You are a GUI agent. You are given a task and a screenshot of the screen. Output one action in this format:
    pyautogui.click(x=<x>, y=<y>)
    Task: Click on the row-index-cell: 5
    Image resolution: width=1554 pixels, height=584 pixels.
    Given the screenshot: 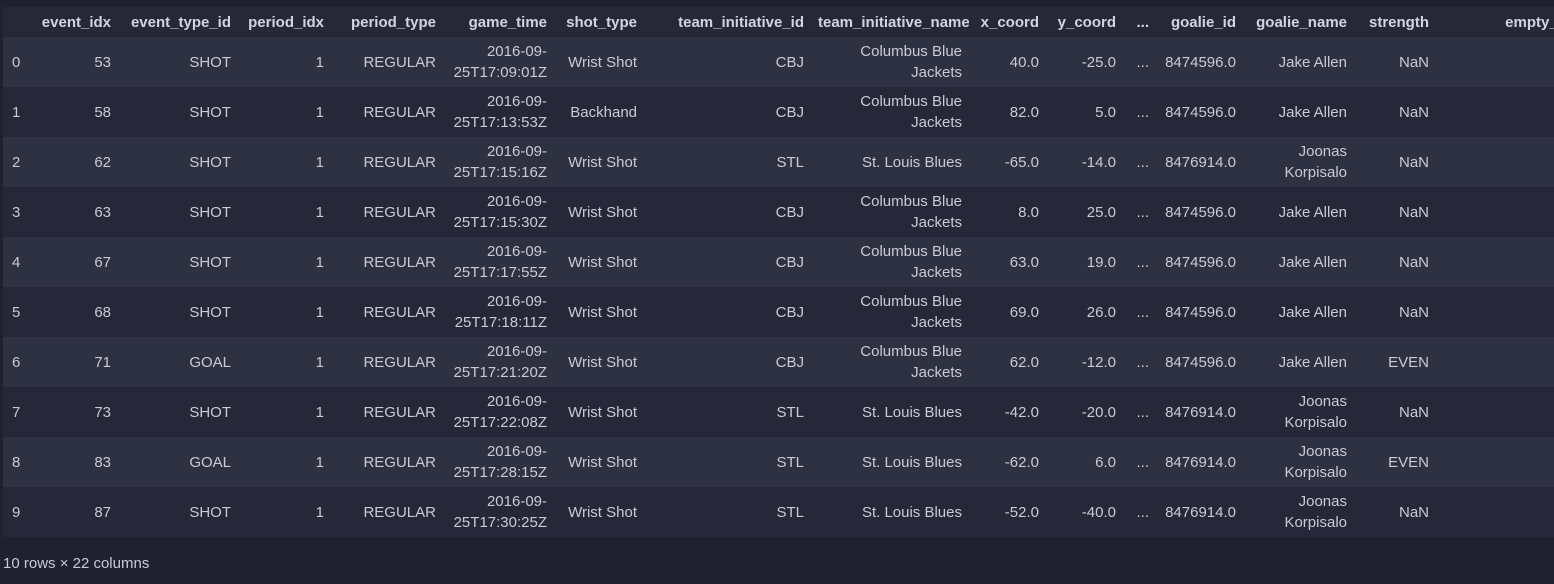 What is the action you would take?
    pyautogui.click(x=16, y=312)
    